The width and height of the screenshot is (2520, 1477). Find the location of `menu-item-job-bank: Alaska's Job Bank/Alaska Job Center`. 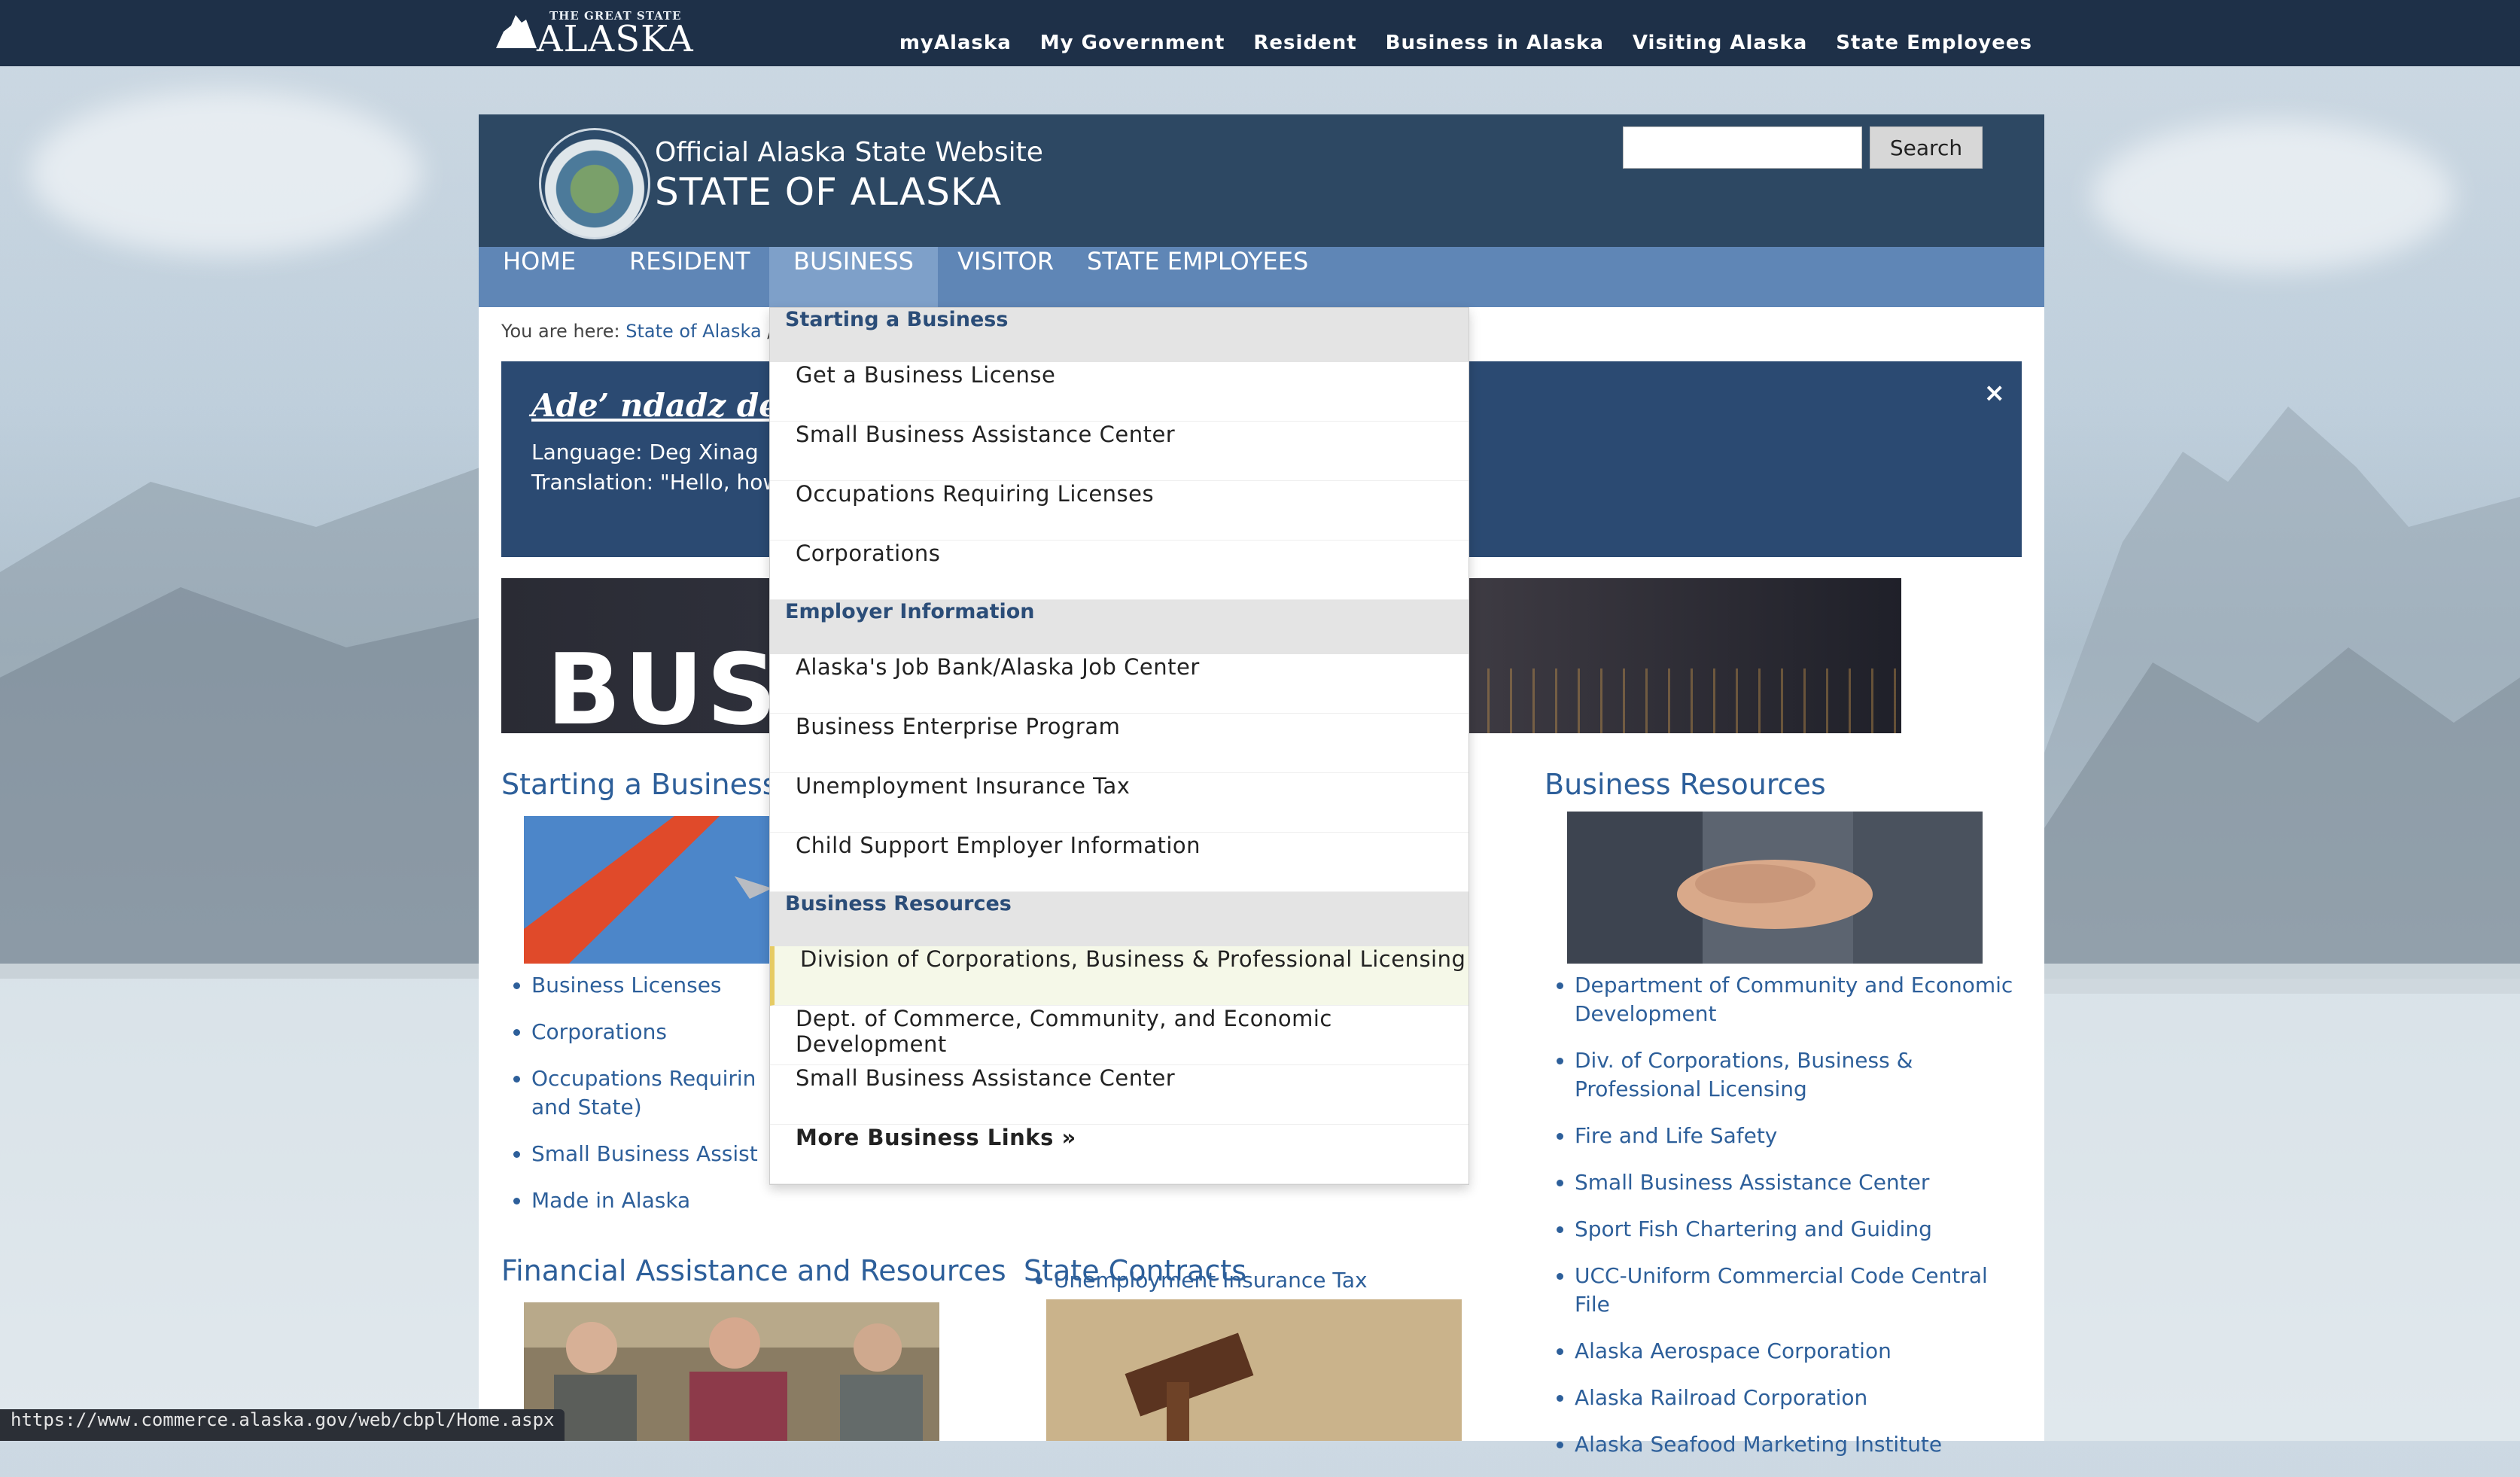

menu-item-job-bank: Alaska's Job Bank/Alaska Job Center is located at coordinates (1119, 684).